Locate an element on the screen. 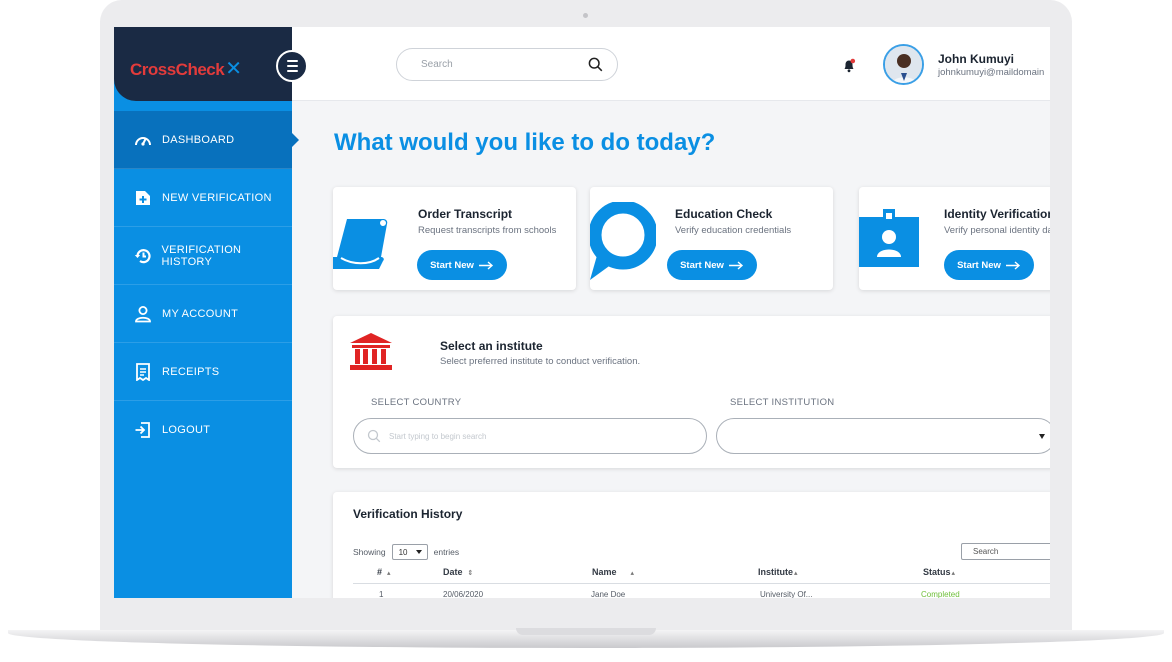 The image size is (1172, 662). column-label: Name is located at coordinates (604, 572).